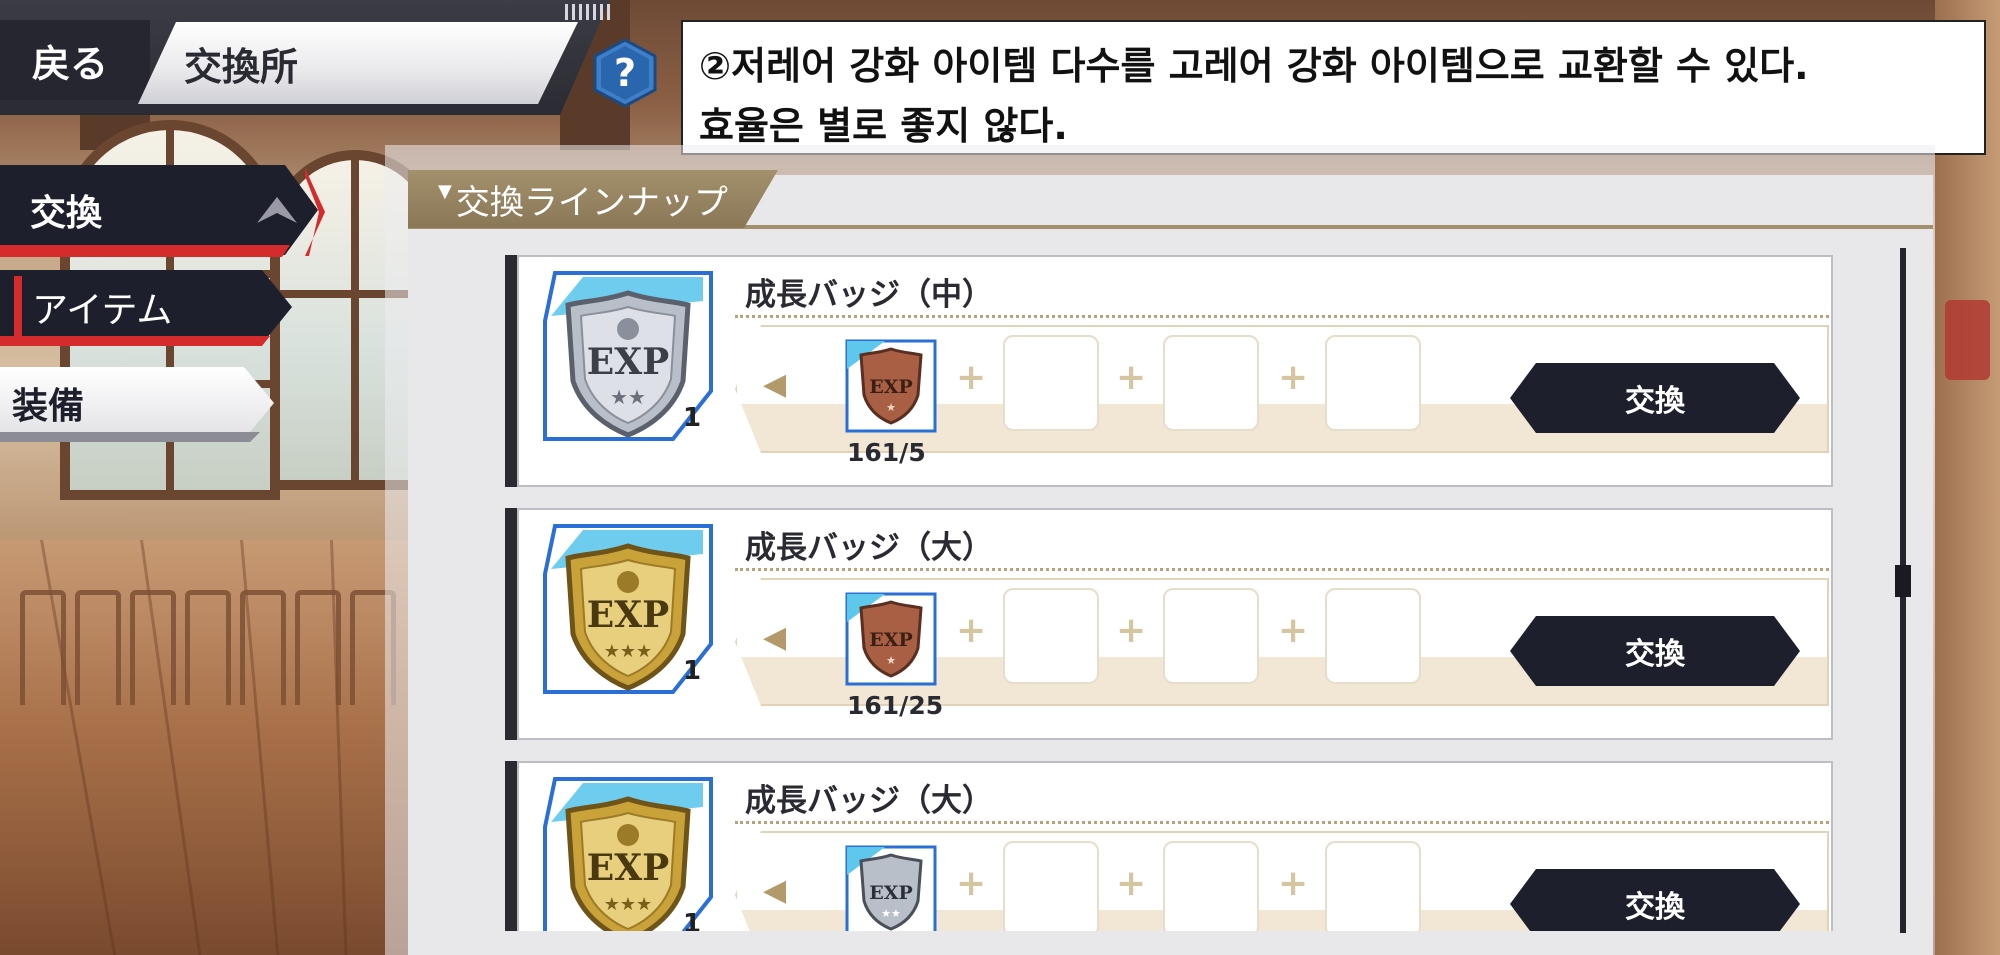  What do you see at coordinates (145, 251) in the screenshot?
I see `menu-exchange-underline` at bounding box center [145, 251].